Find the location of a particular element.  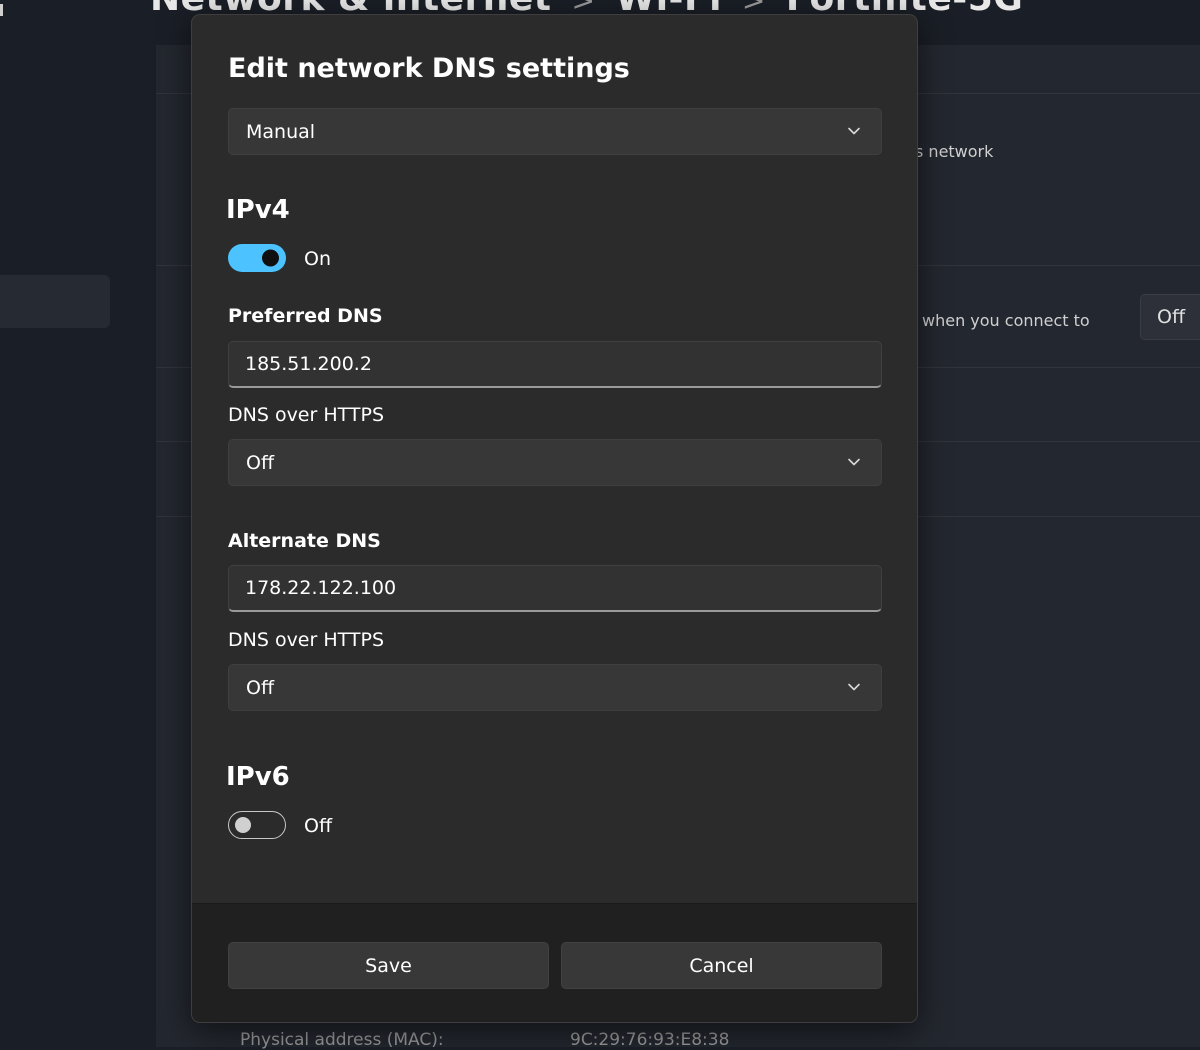

alternate-doh-value: Off is located at coordinates (260, 687).